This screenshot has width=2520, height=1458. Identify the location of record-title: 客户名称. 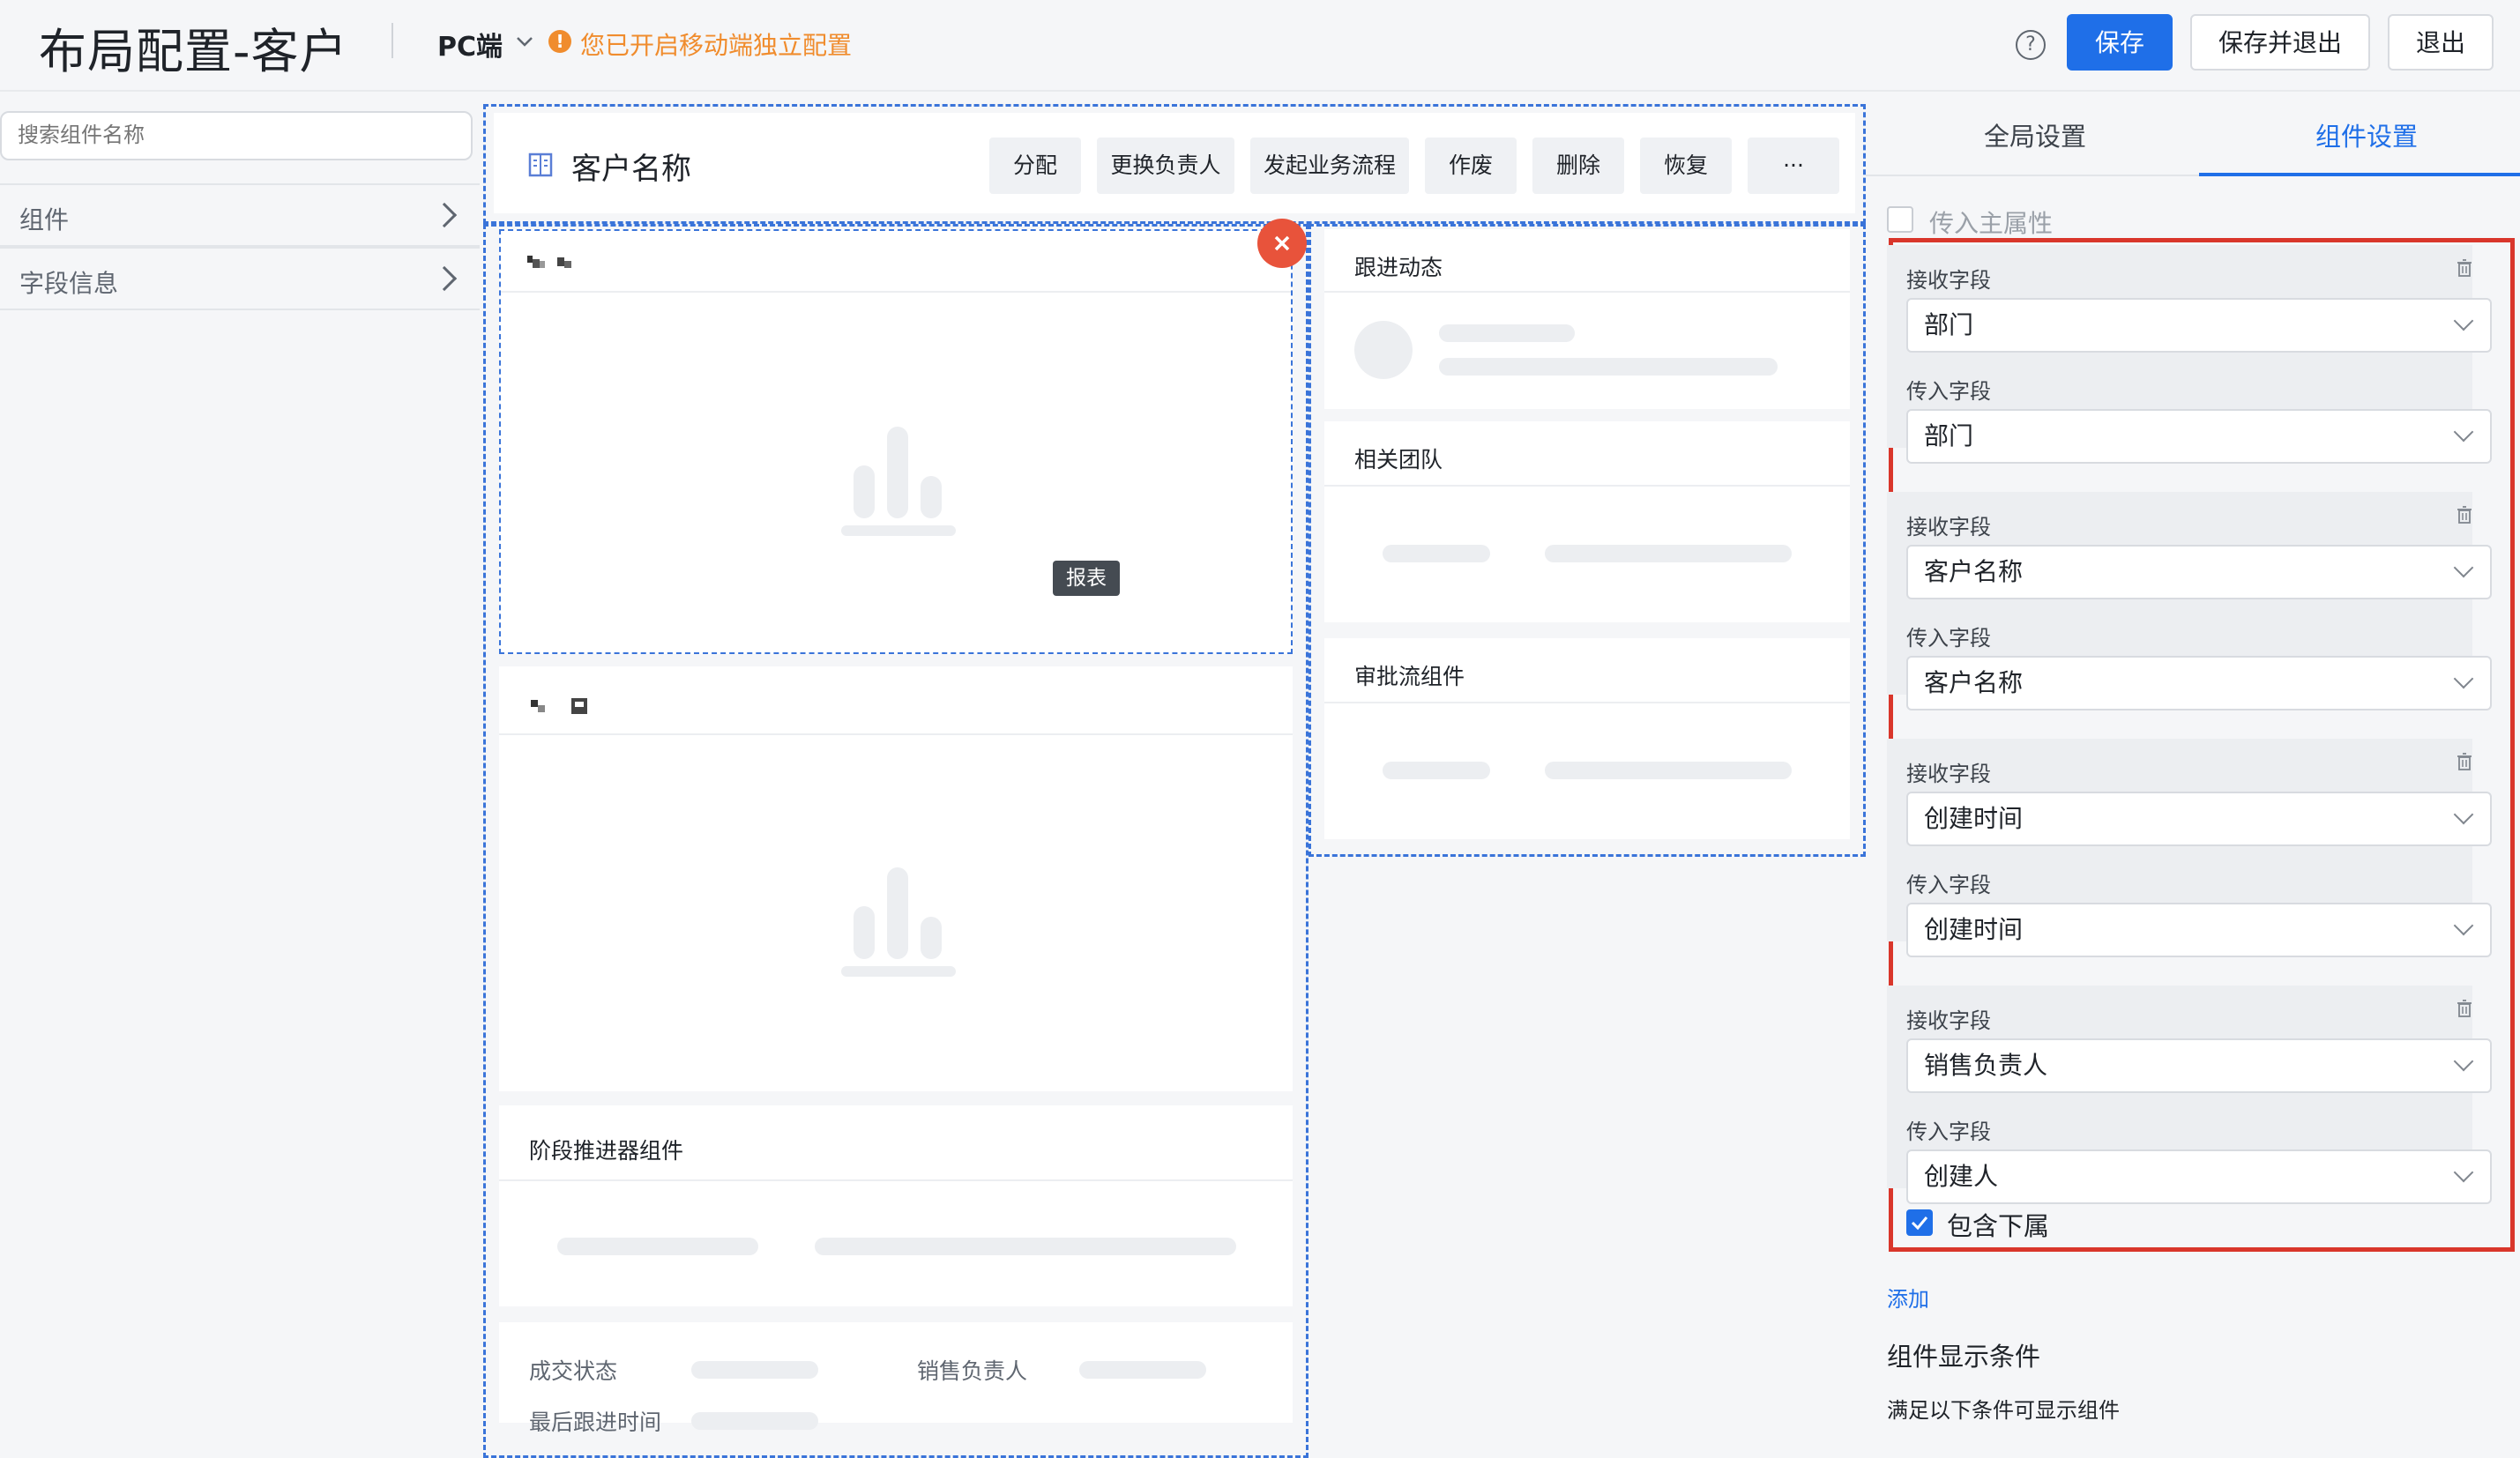
(631, 169).